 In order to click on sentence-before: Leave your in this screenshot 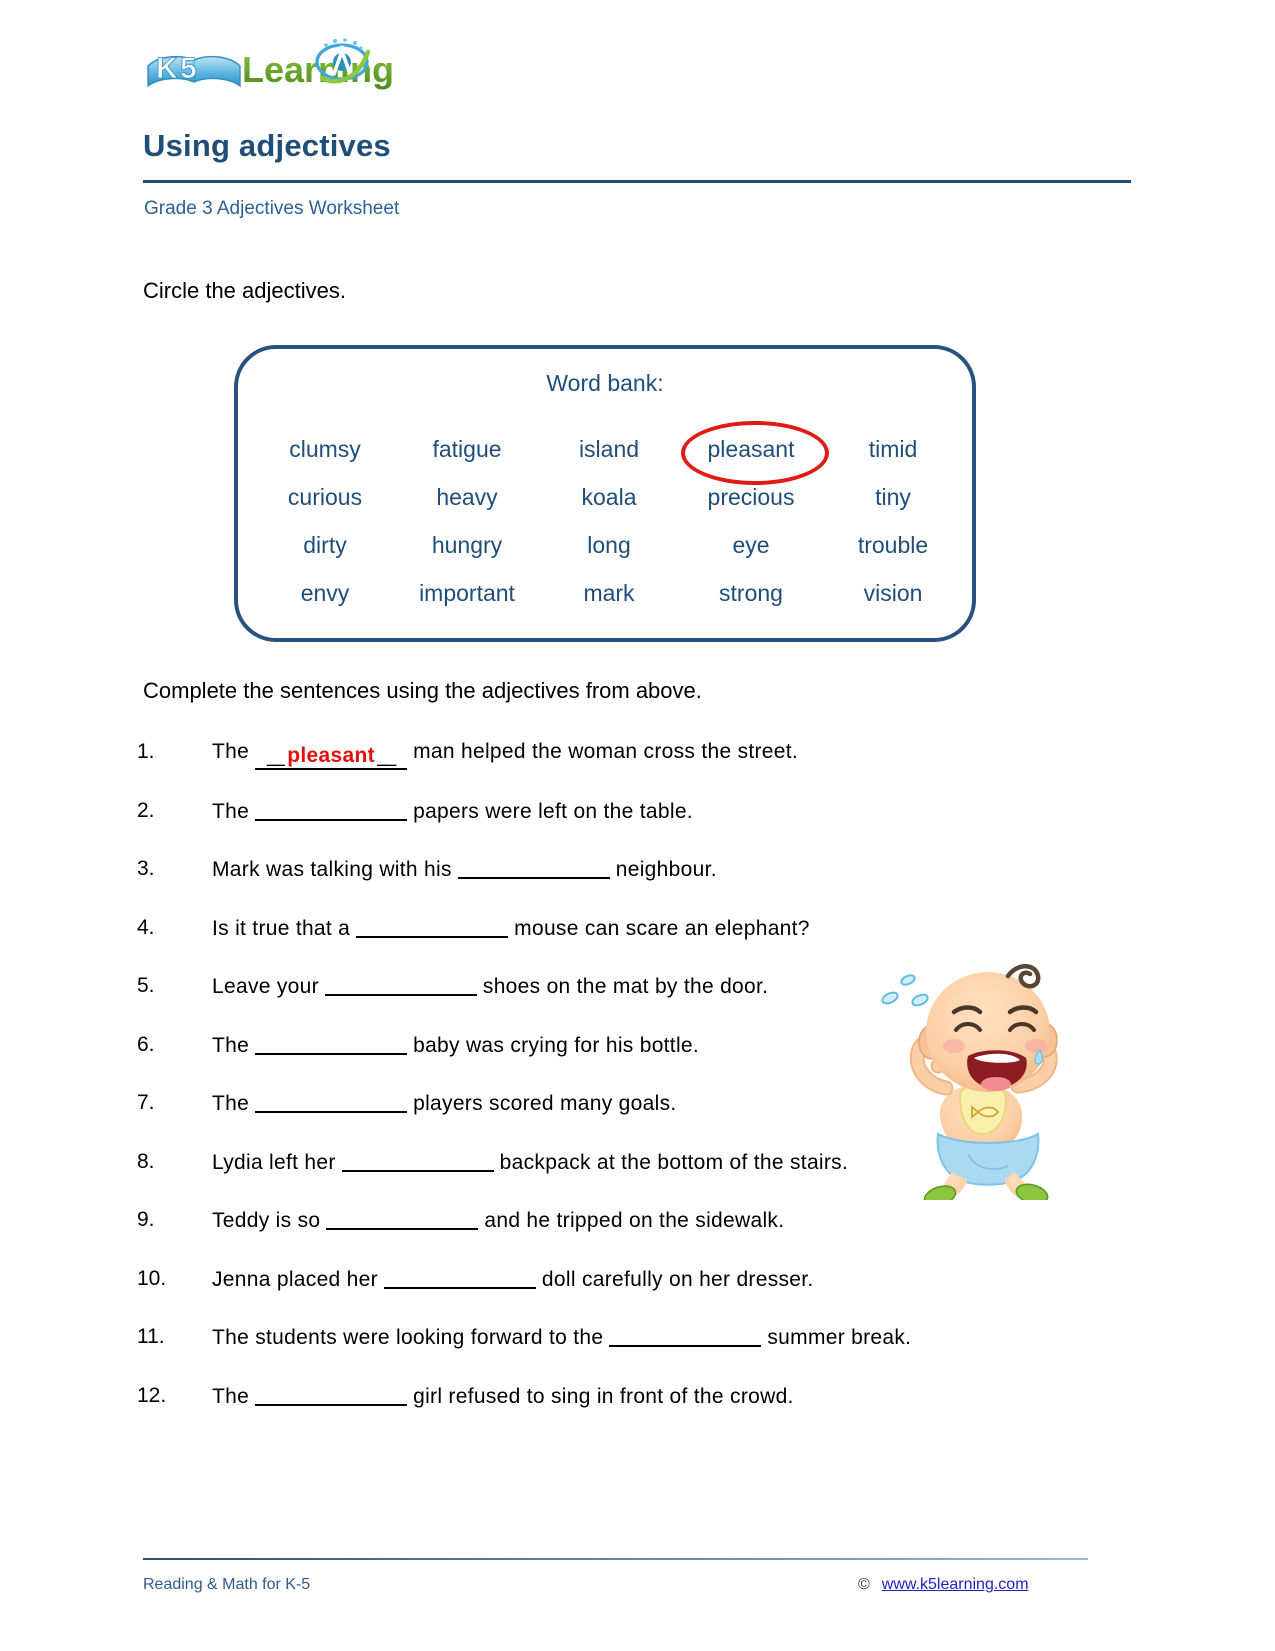, I will do `click(265, 986)`.